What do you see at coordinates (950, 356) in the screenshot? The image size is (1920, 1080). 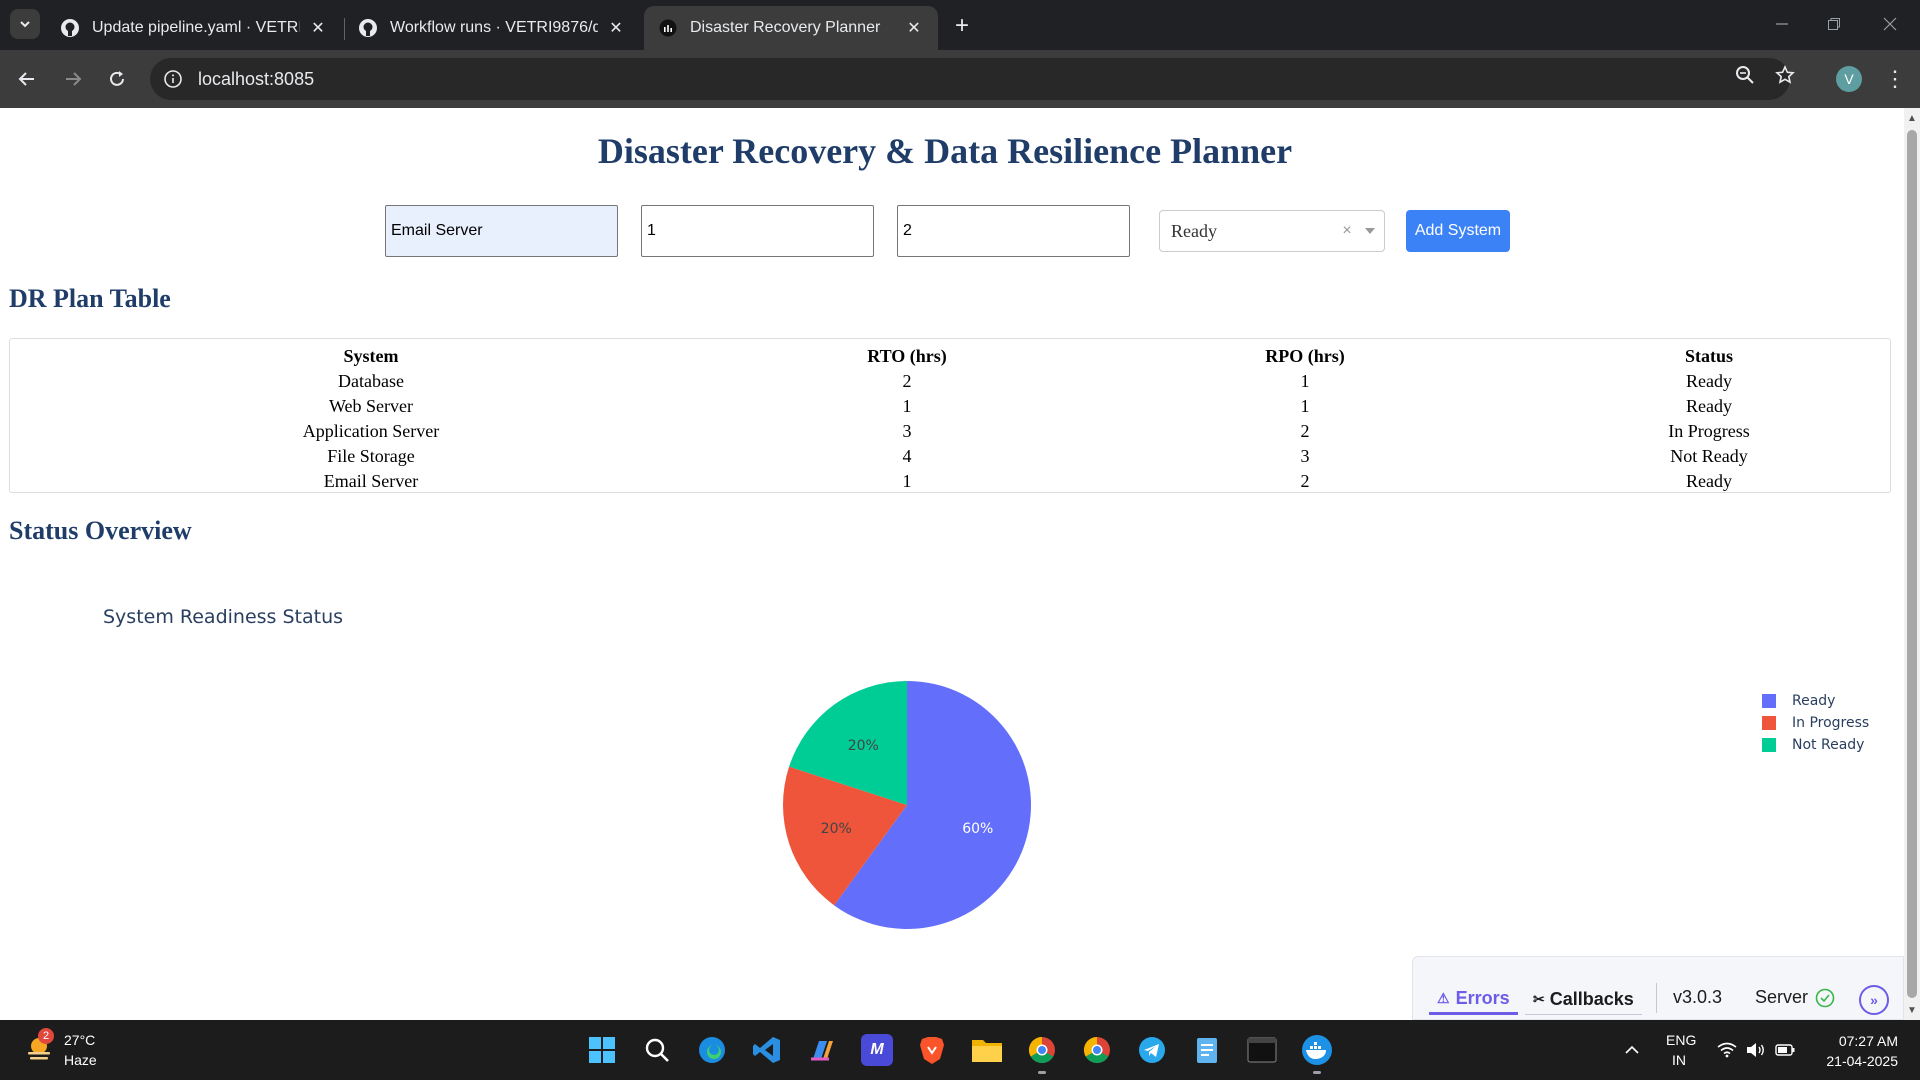 I see `table-header-row: System RTO (hrs) RPO (hrs) Status` at bounding box center [950, 356].